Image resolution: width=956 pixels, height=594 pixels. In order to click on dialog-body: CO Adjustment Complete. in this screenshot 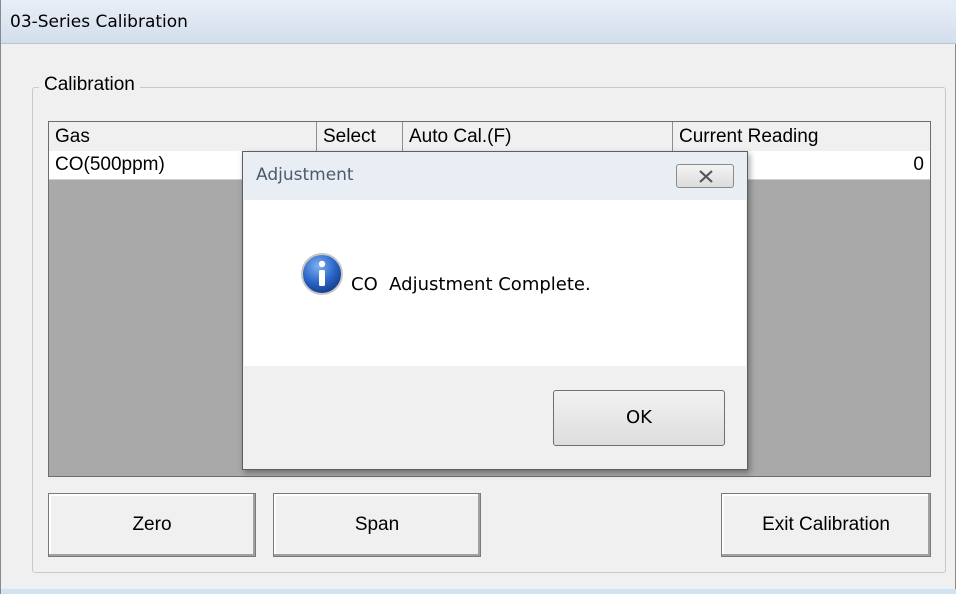, I will do `click(495, 283)`.